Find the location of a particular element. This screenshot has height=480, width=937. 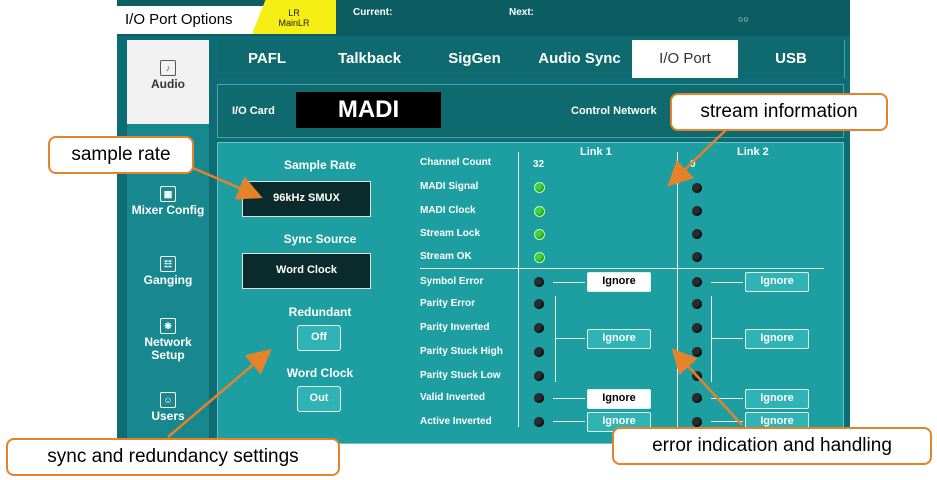

row-label-parity-error: Parity Error is located at coordinates (448, 303).